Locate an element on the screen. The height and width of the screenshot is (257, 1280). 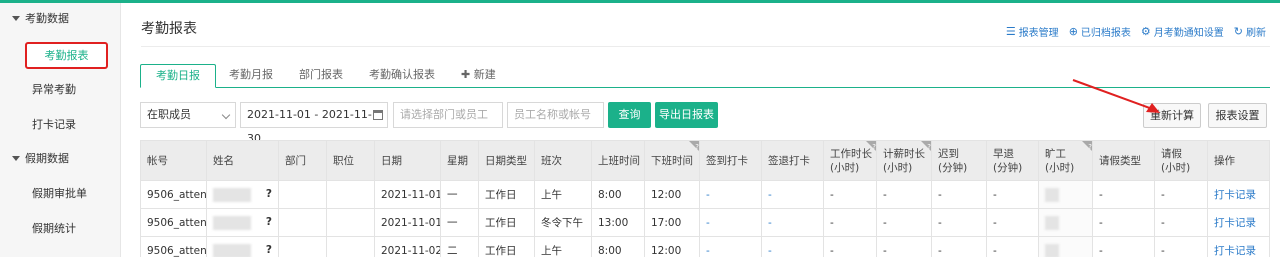
column-header: 星期 is located at coordinates (459, 160).